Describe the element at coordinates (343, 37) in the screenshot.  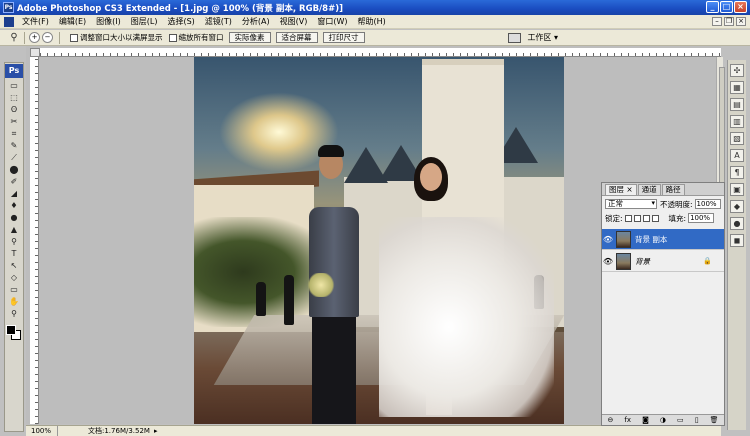
I see `print-size-button: 打印尺寸` at that location.